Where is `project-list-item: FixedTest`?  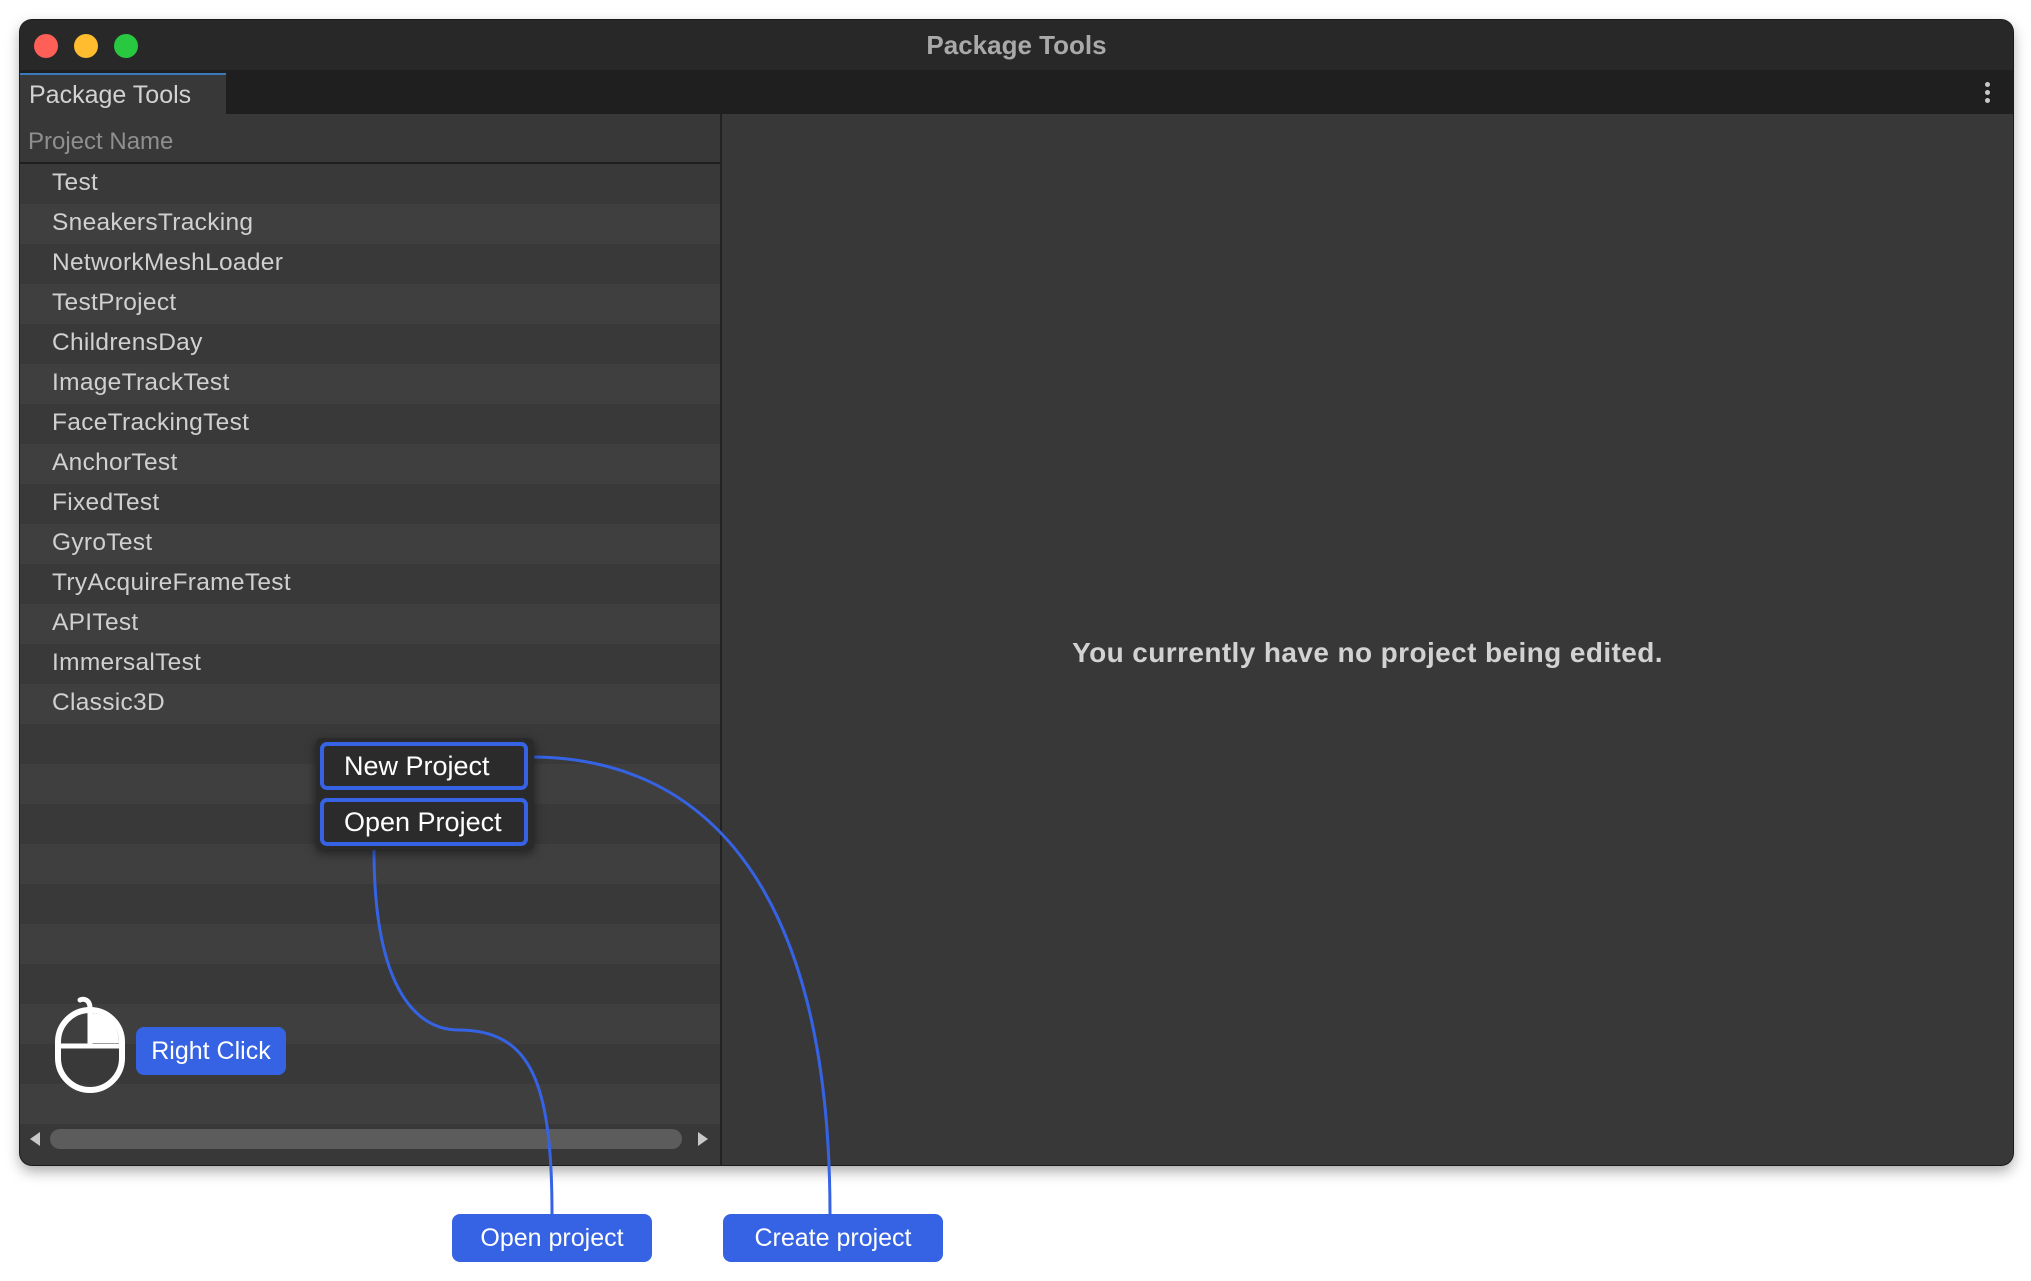
project-list-item: FixedTest is located at coordinates (370, 504).